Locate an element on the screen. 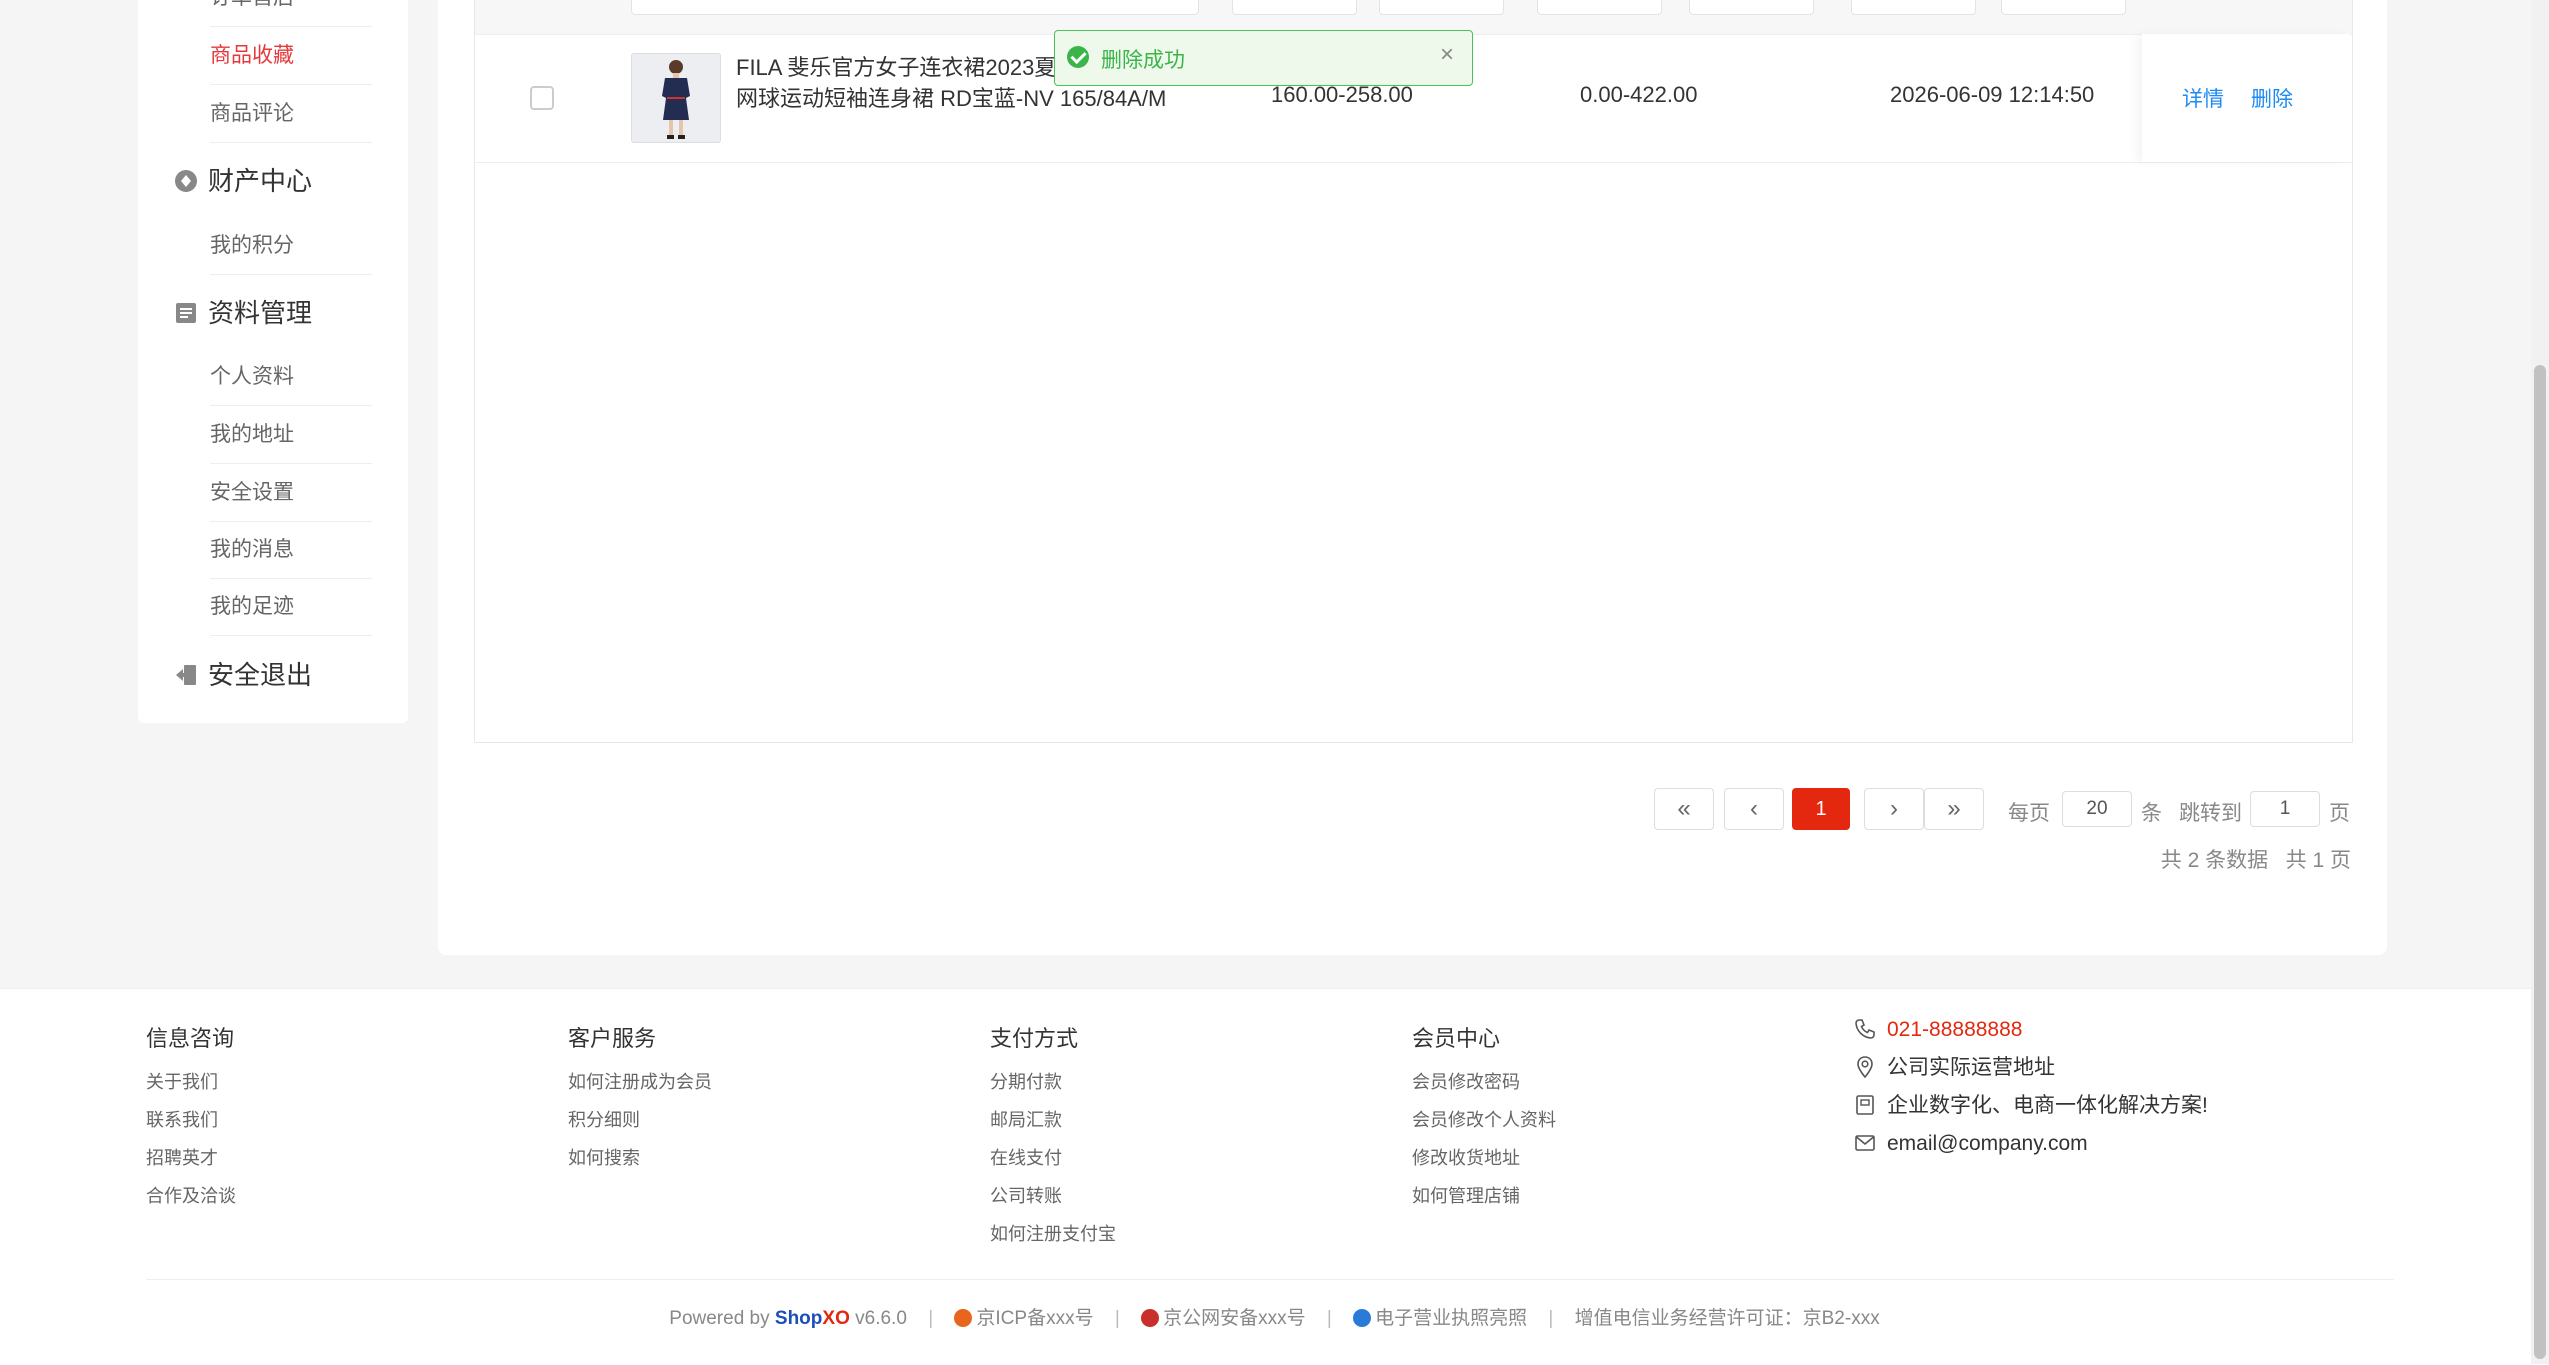  filter-input-time-end is located at coordinates (2063, 7).